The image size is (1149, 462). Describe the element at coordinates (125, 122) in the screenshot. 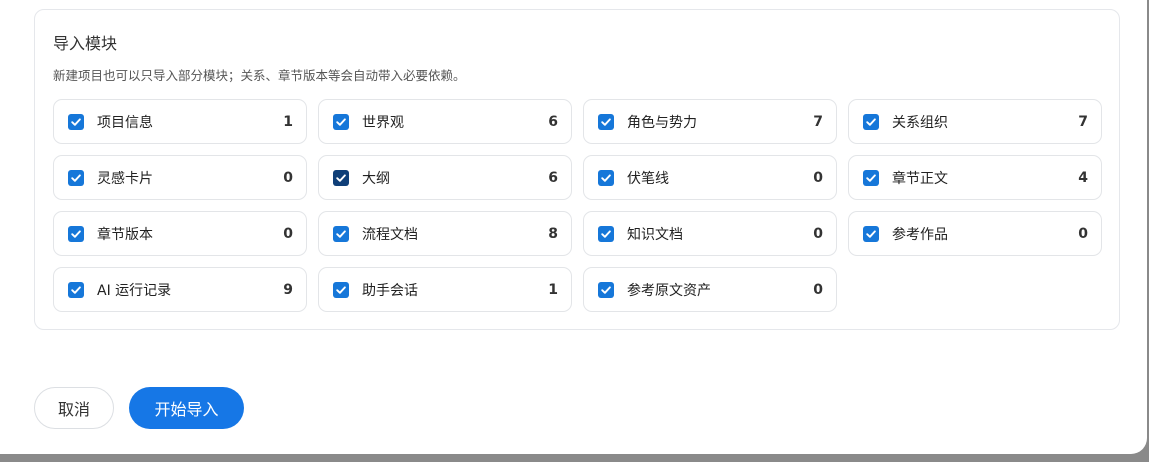

I see `module-label: 项目信息` at that location.